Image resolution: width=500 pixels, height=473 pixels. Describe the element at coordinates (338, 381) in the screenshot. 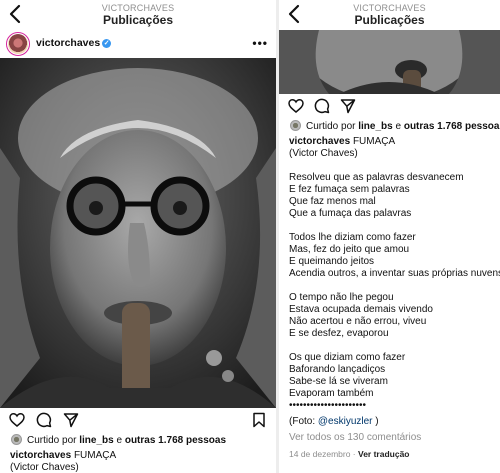

I see `poem-line: Sabe-se lá se viveram` at that location.